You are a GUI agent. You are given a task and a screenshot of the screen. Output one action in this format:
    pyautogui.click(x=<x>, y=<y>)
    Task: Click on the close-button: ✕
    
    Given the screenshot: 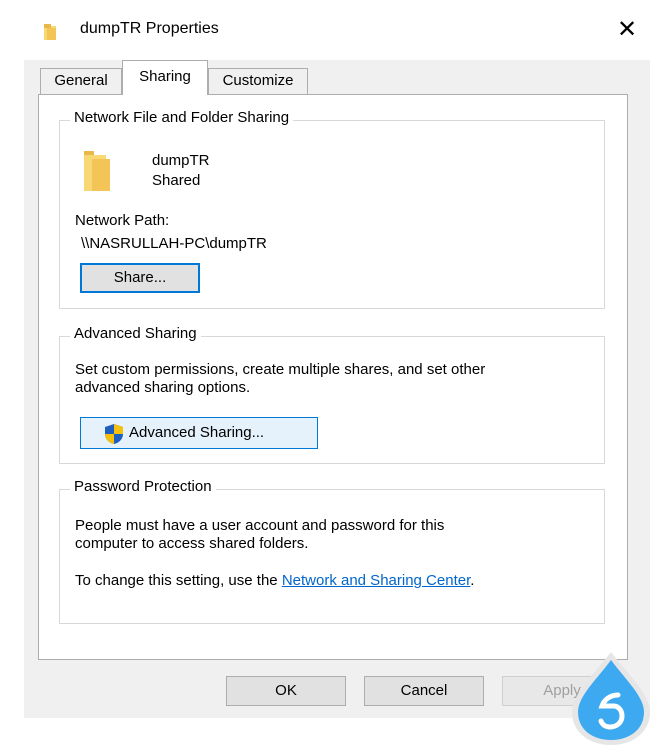 What is the action you would take?
    pyautogui.click(x=627, y=30)
    